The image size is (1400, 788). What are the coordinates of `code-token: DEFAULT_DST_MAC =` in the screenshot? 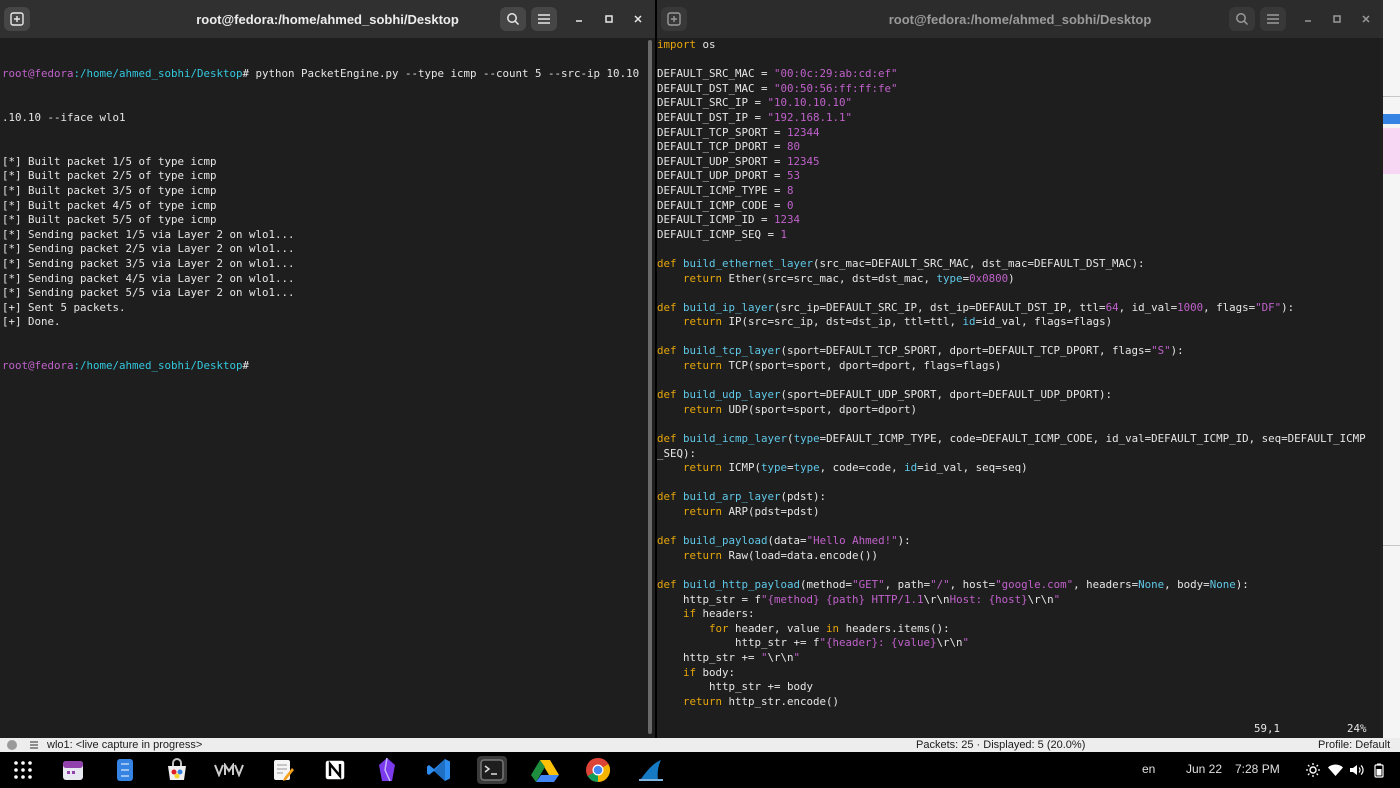 It's located at (716, 88).